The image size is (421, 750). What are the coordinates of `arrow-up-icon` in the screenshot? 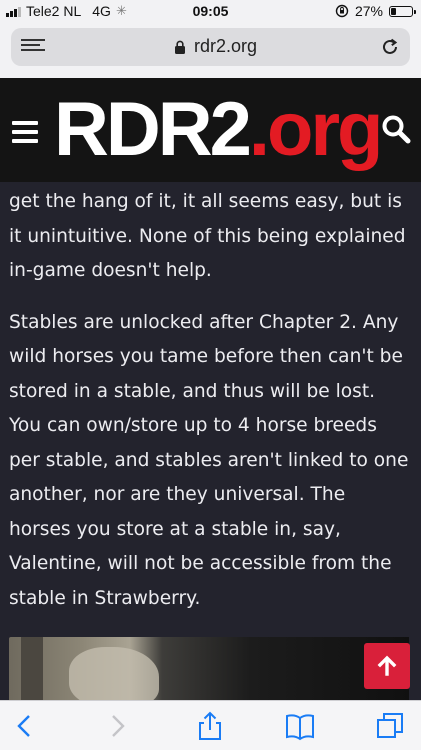 It's located at (387, 665).